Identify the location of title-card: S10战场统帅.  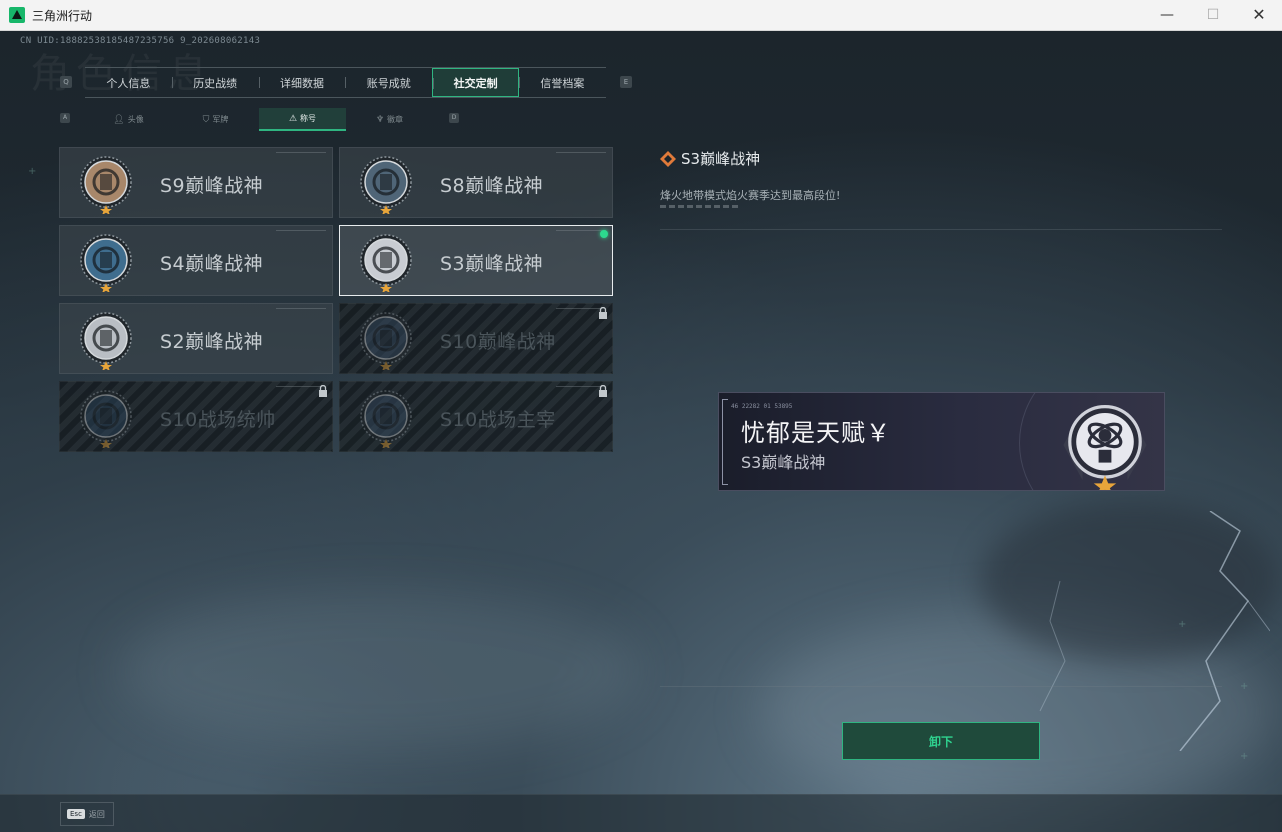
(196, 416).